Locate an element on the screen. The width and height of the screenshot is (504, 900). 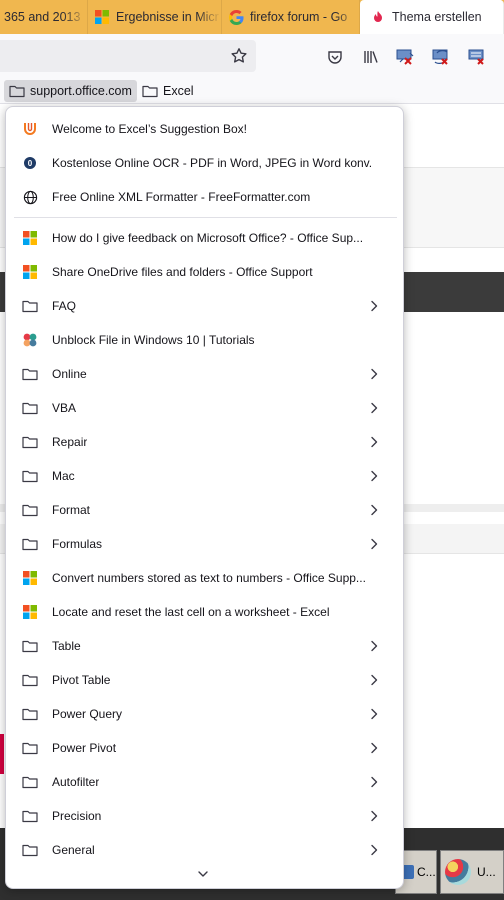
tenforums-icon is located at coordinates (30, 340).